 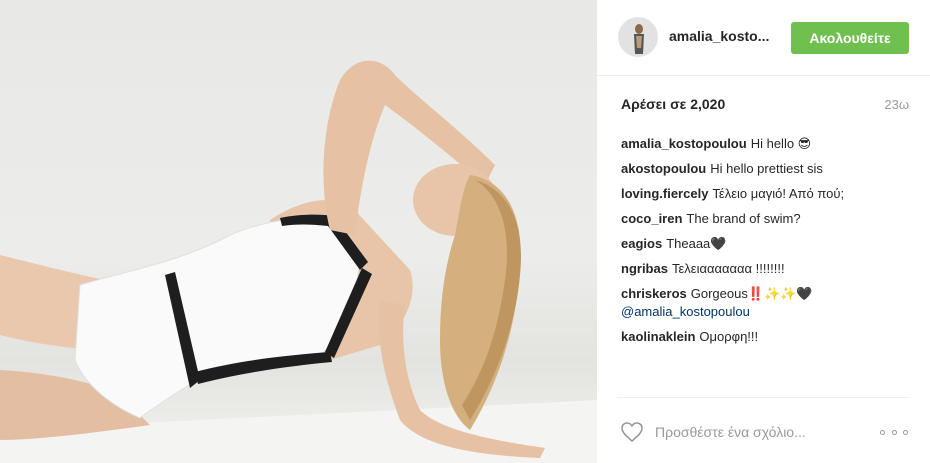 I want to click on post-header: amalia_kosto... Ακολουθείτε, so click(x=763, y=38).